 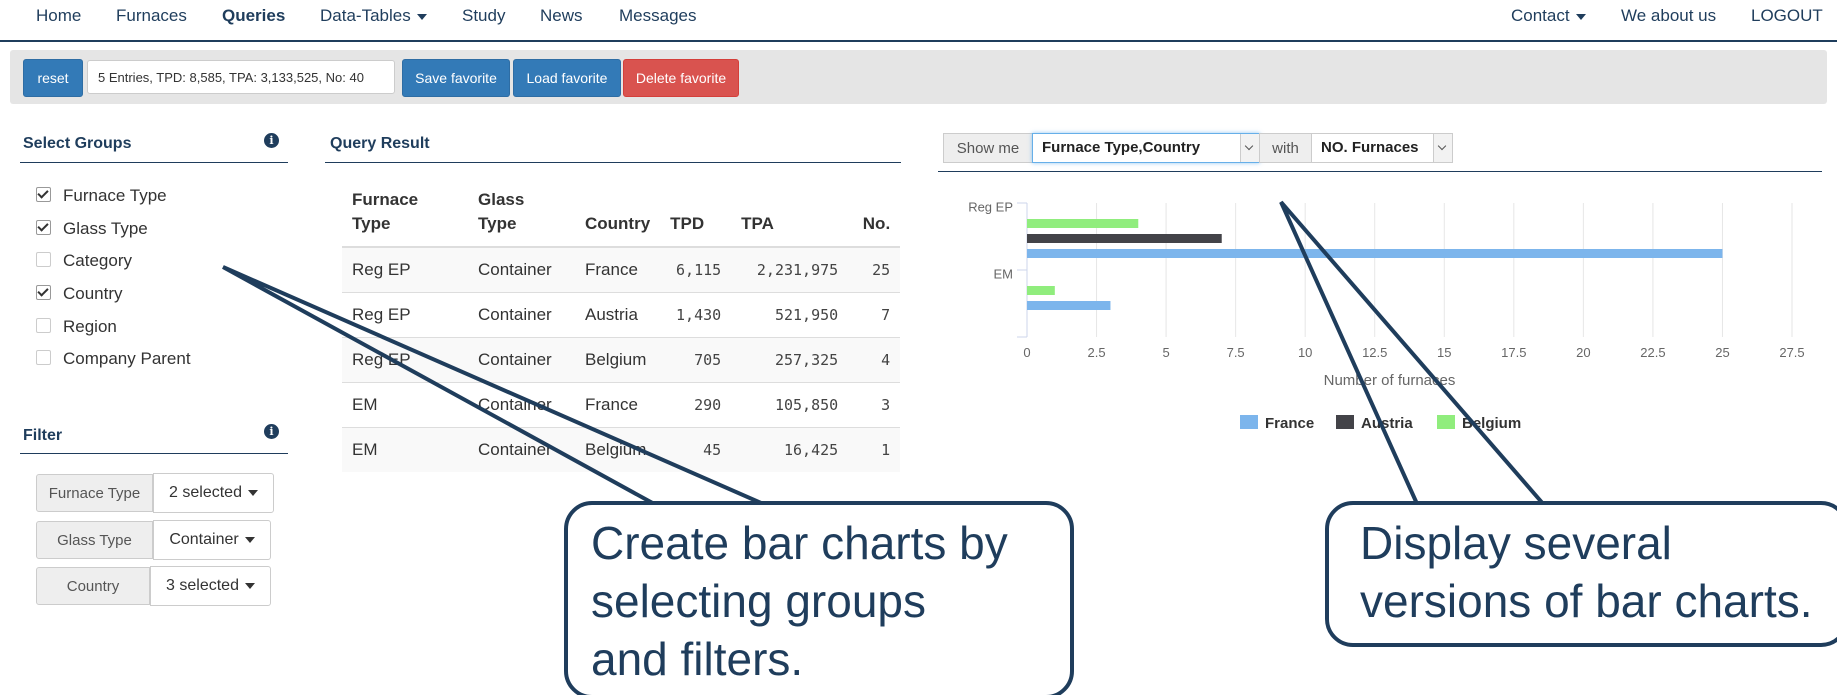 I want to click on x-tick-label: 5, so click(x=1165, y=352).